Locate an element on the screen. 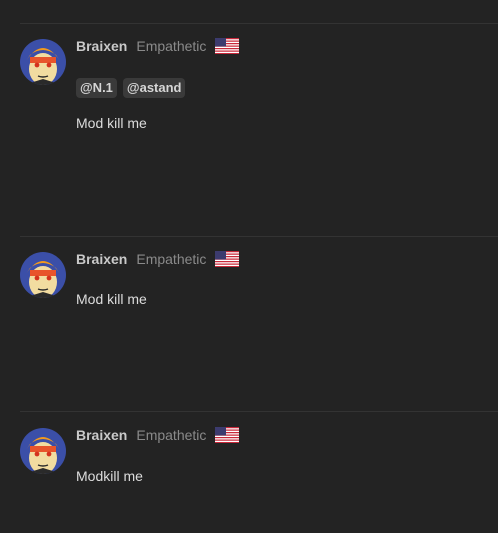  mention-list: @N.1 @astand is located at coordinates (131, 88).